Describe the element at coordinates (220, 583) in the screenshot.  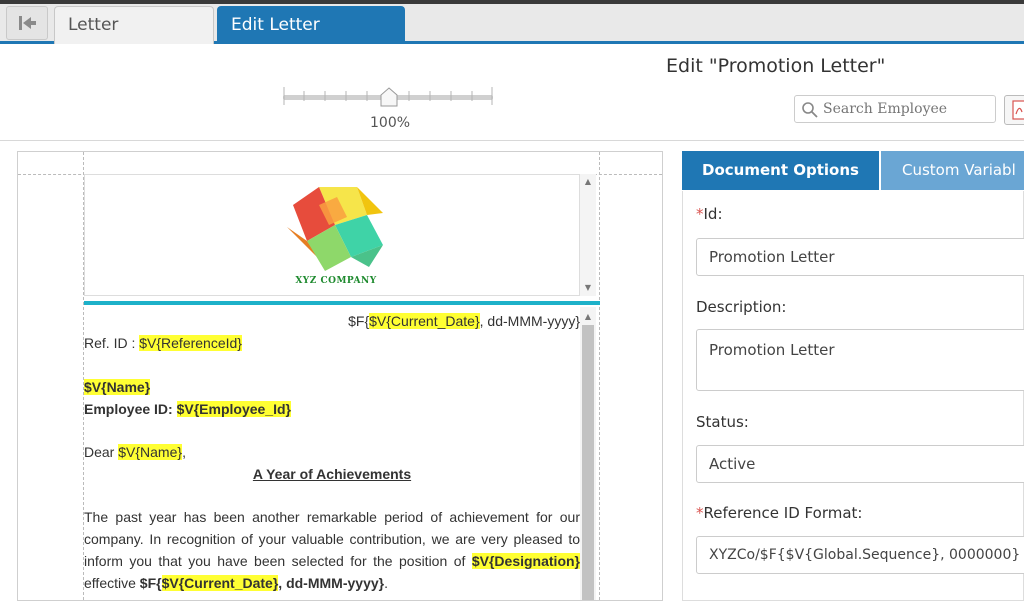
I see `effective-date-variable: $V{Current_Date}` at that location.